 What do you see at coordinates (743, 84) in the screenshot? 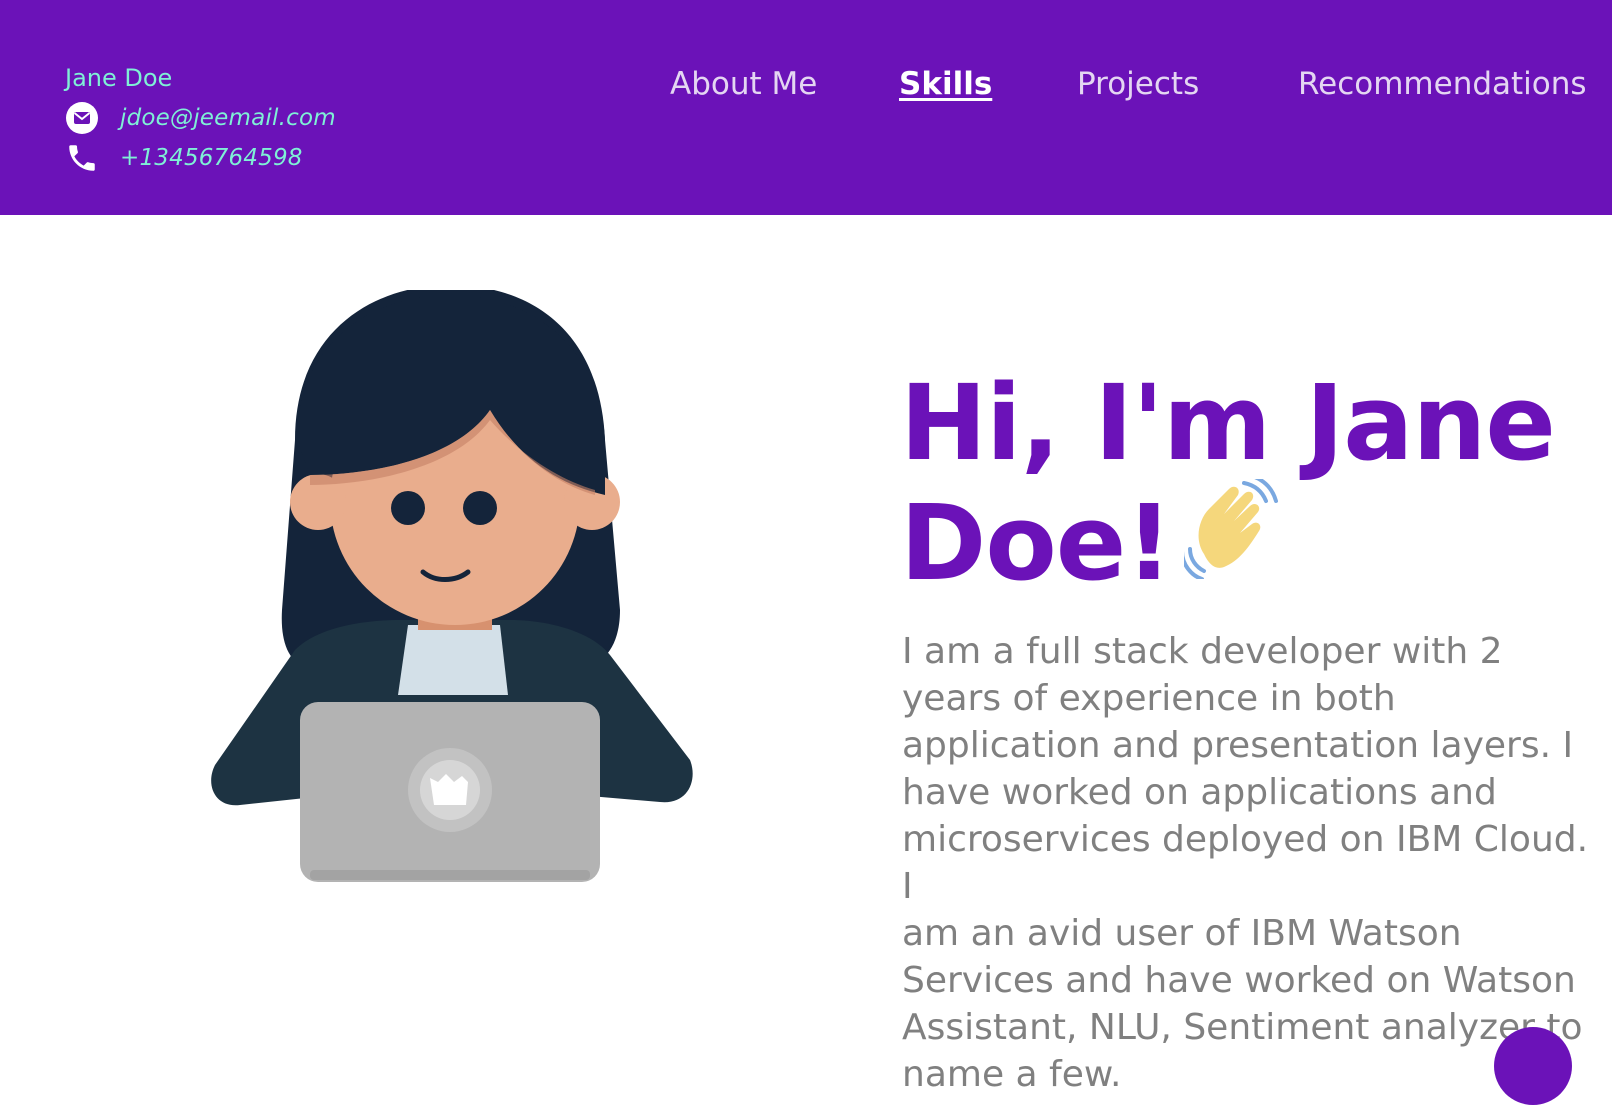
I see `nav-about-me: About Me` at bounding box center [743, 84].